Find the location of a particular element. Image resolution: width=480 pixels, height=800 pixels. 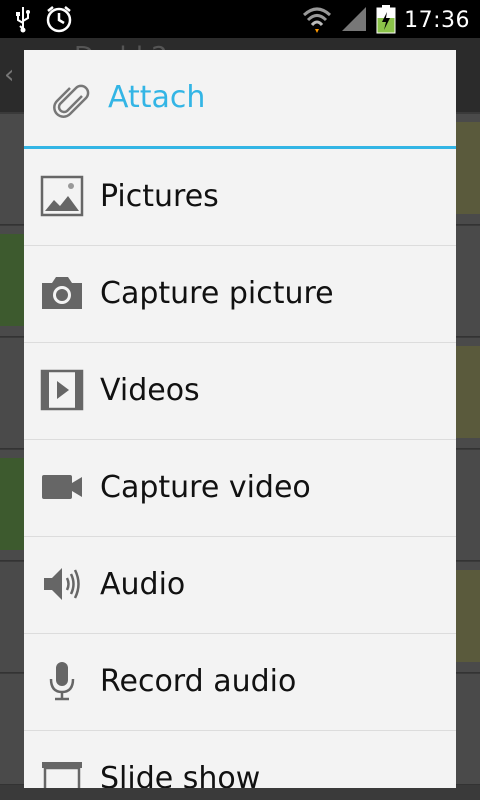

menu-item-audio: Audio is located at coordinates (240, 585).